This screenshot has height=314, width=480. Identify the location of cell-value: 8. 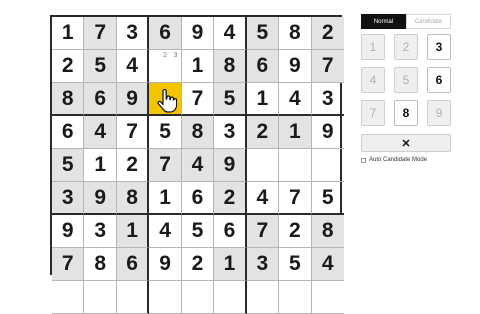
(67, 98).